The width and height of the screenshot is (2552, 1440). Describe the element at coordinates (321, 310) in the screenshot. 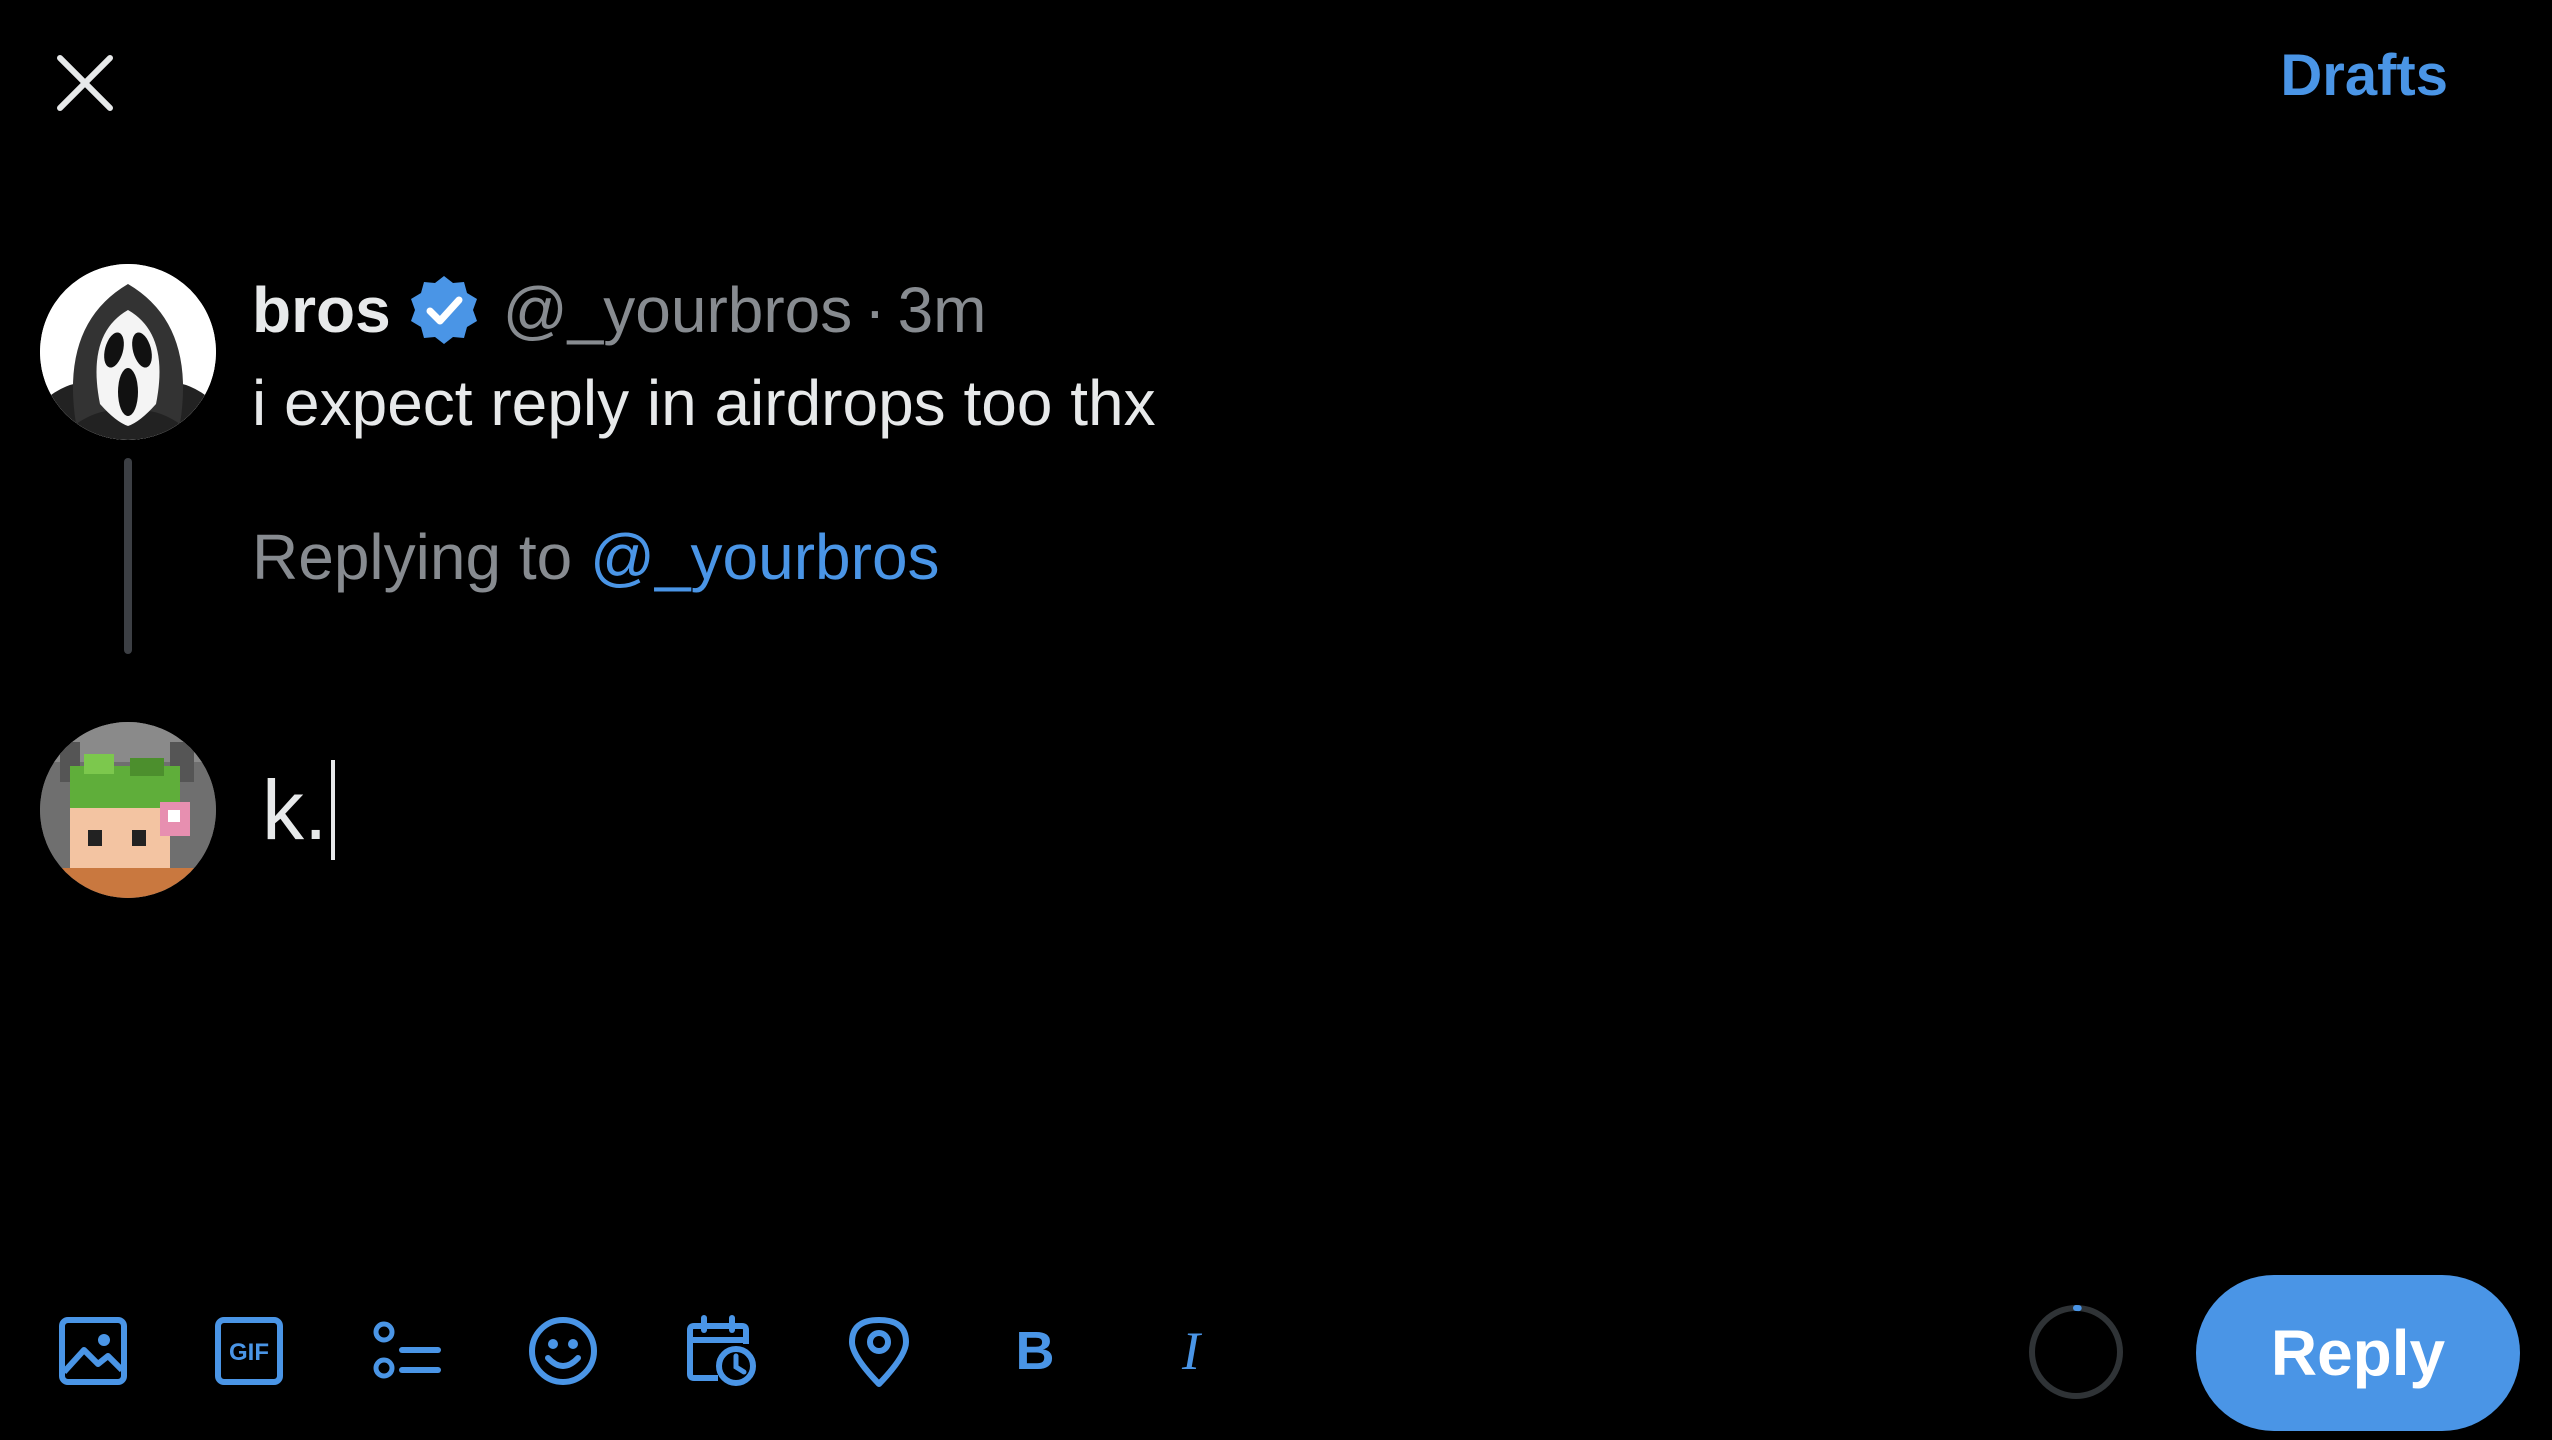

I see `author-display-name: bros` at that location.